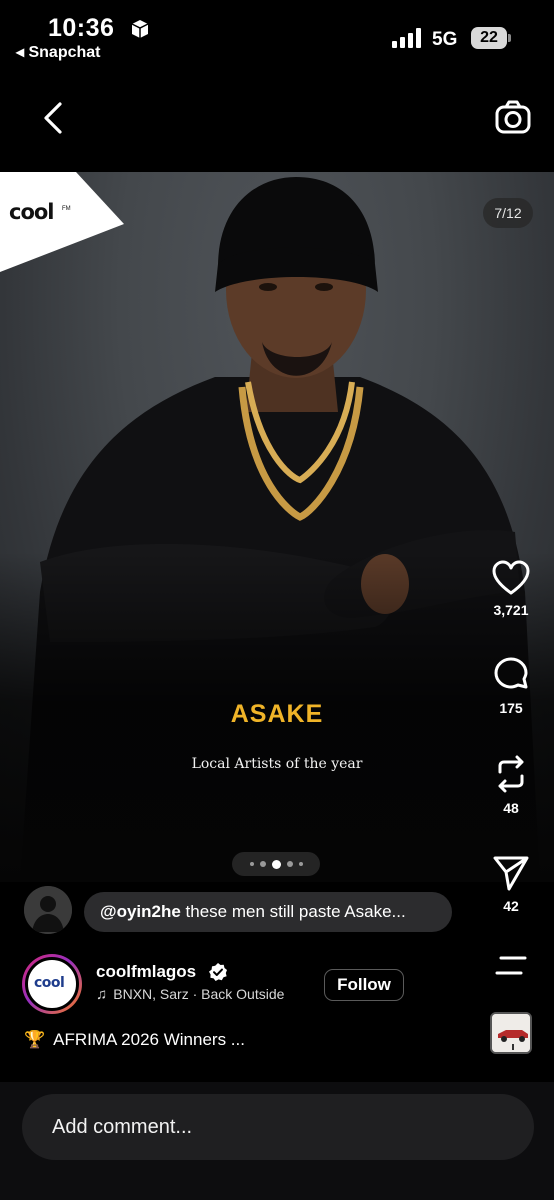 The image size is (554, 1200). Describe the element at coordinates (508, 213) in the screenshot. I see `slide-counter: 7/12` at that location.